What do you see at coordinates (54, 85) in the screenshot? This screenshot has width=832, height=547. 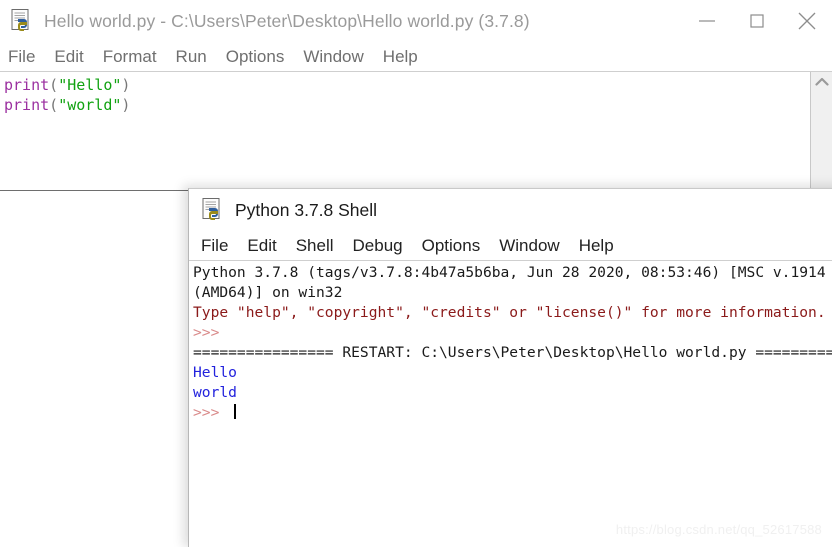 I see `code-line-1-open-paren: (` at bounding box center [54, 85].